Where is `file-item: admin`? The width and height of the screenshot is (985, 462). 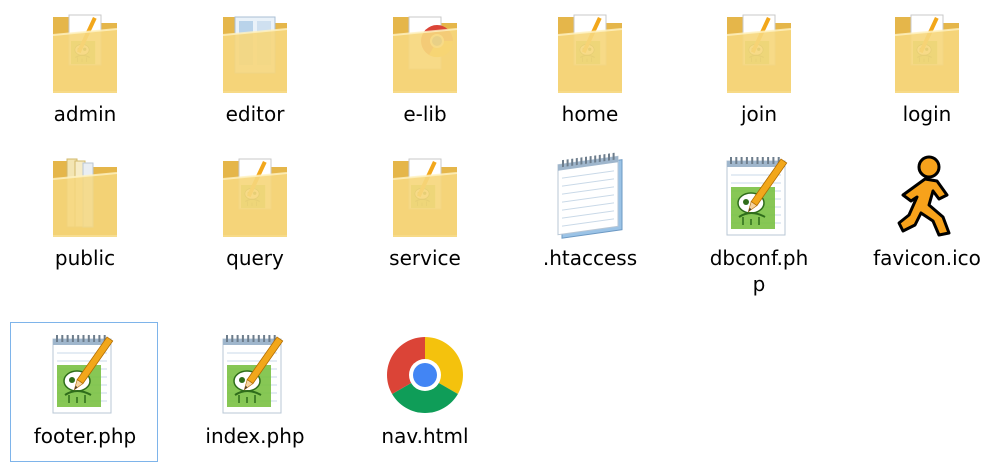
file-item: admin is located at coordinates (84, 69).